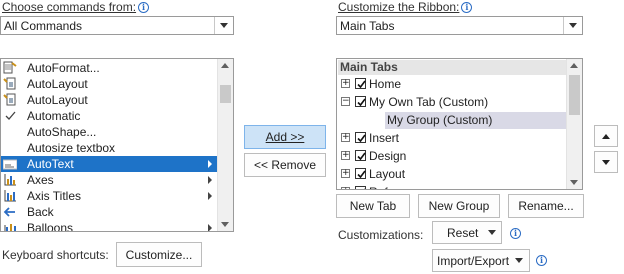 The height and width of the screenshot is (274, 624). What do you see at coordinates (225, 145) in the screenshot?
I see `commands-scrollbar` at bounding box center [225, 145].